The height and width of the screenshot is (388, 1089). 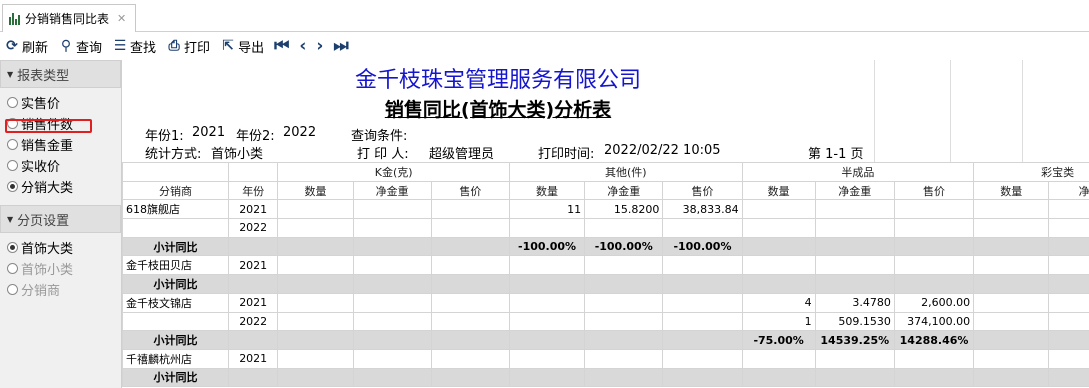 What do you see at coordinates (173, 154) in the screenshot?
I see `stat-method-label: 统计方式:` at bounding box center [173, 154].